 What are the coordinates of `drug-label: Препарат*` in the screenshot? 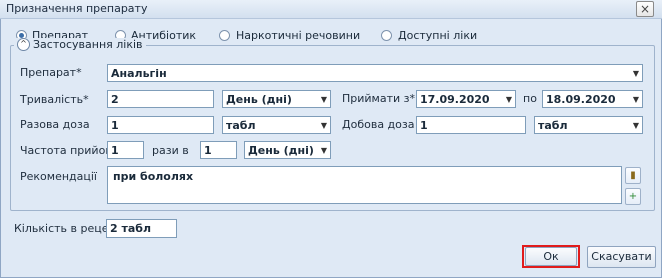 It's located at (51, 72).